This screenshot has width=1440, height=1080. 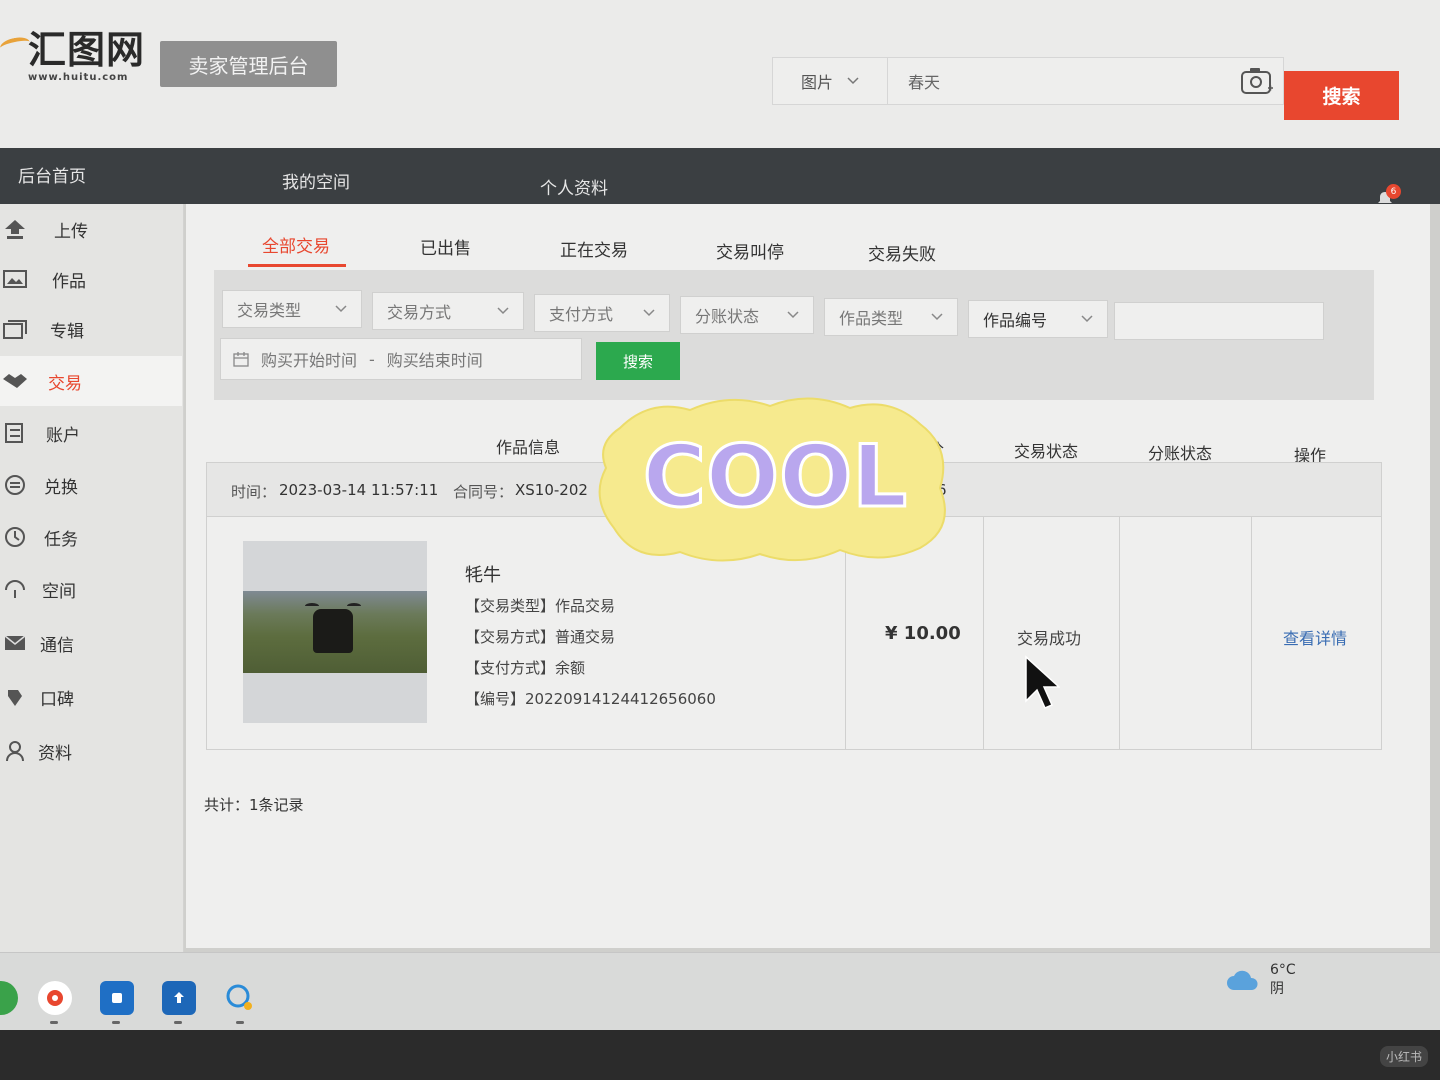 I want to click on tab-all-trades: 全部交易, so click(x=296, y=244).